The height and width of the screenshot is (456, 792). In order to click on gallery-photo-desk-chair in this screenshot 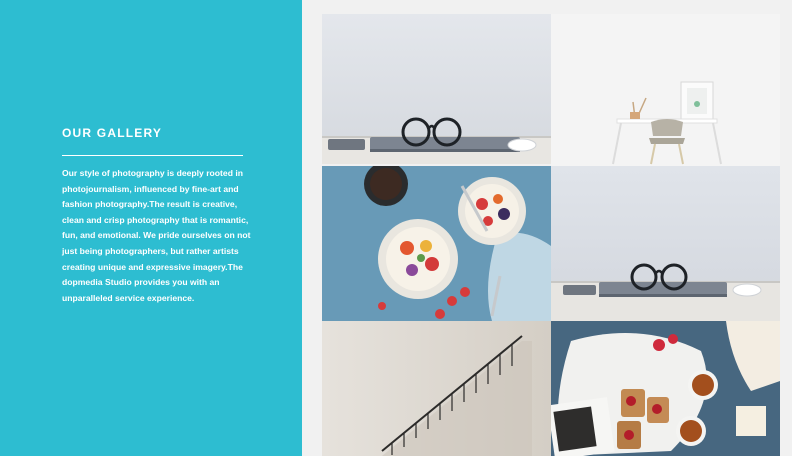, I will do `click(665, 90)`.